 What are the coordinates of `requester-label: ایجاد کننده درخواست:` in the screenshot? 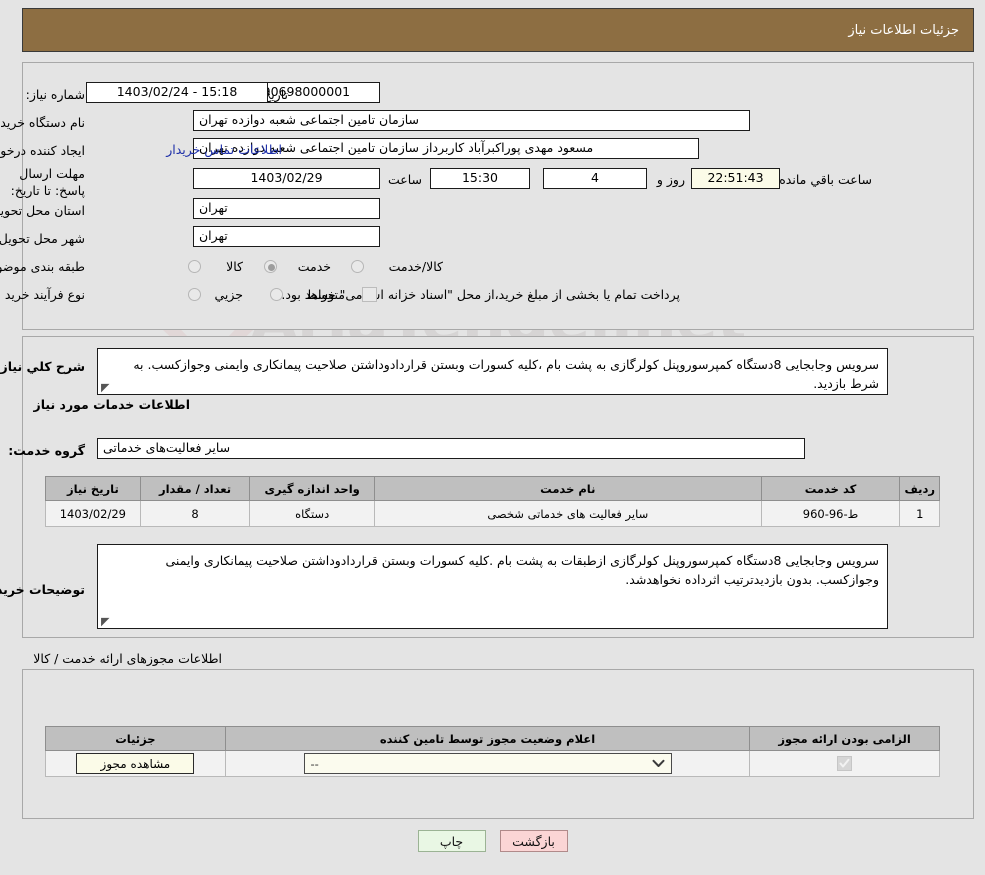 It's located at (42, 150).